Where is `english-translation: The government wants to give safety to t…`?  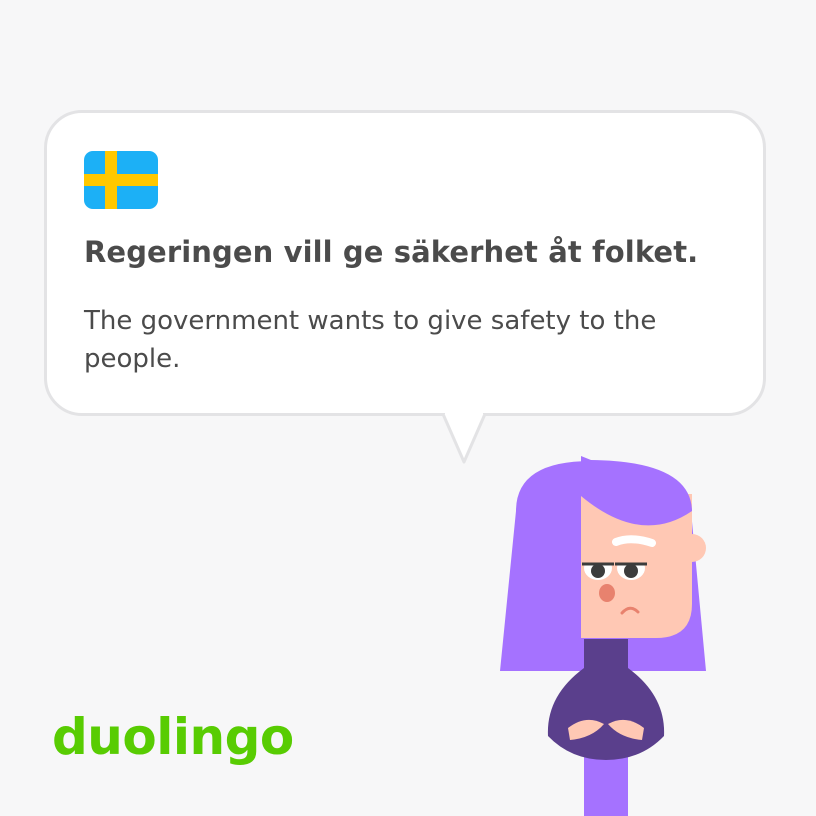
english-translation: The government wants to give safety to t… is located at coordinates (370, 340).